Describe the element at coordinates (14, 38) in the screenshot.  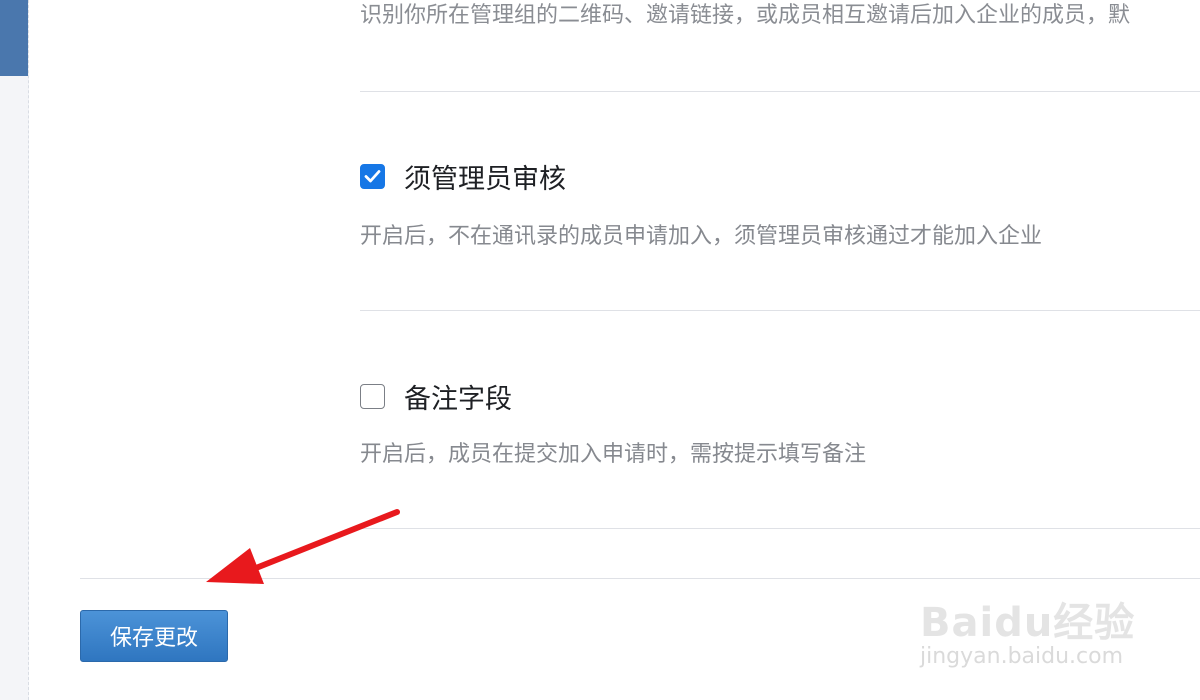
I see `sidebar-active-tab` at that location.